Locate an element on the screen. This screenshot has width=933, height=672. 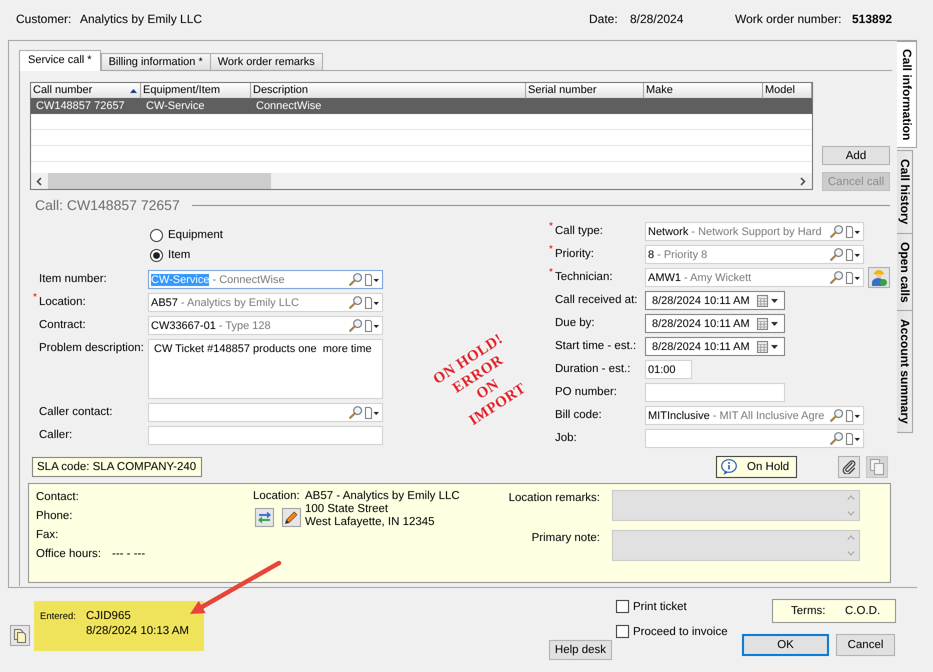
add-button: Add is located at coordinates (856, 155).